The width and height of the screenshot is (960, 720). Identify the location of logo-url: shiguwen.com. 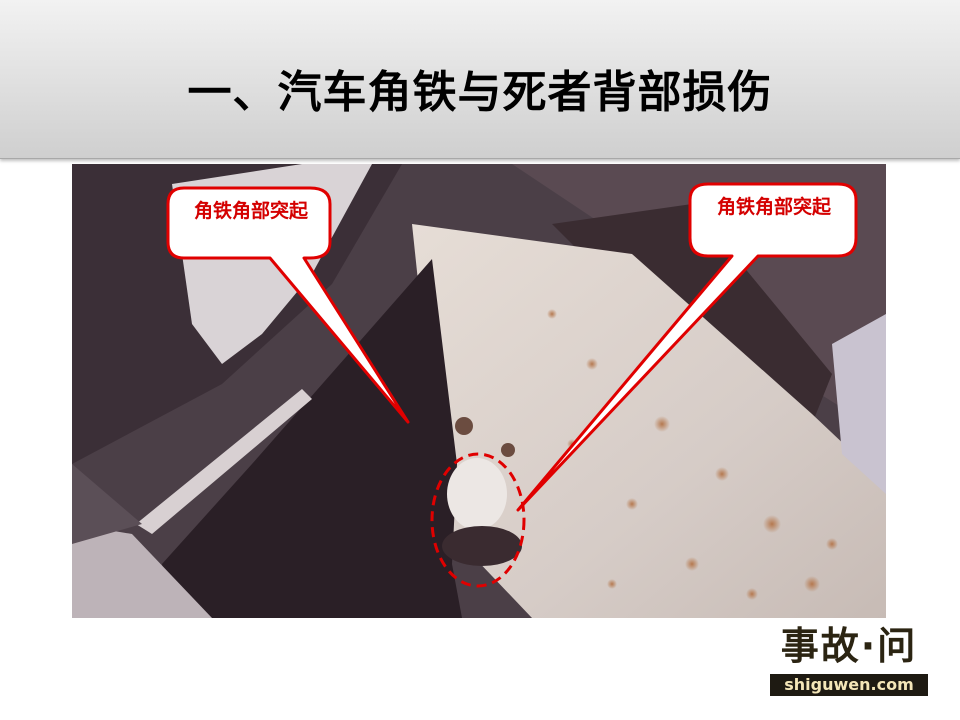
(849, 685).